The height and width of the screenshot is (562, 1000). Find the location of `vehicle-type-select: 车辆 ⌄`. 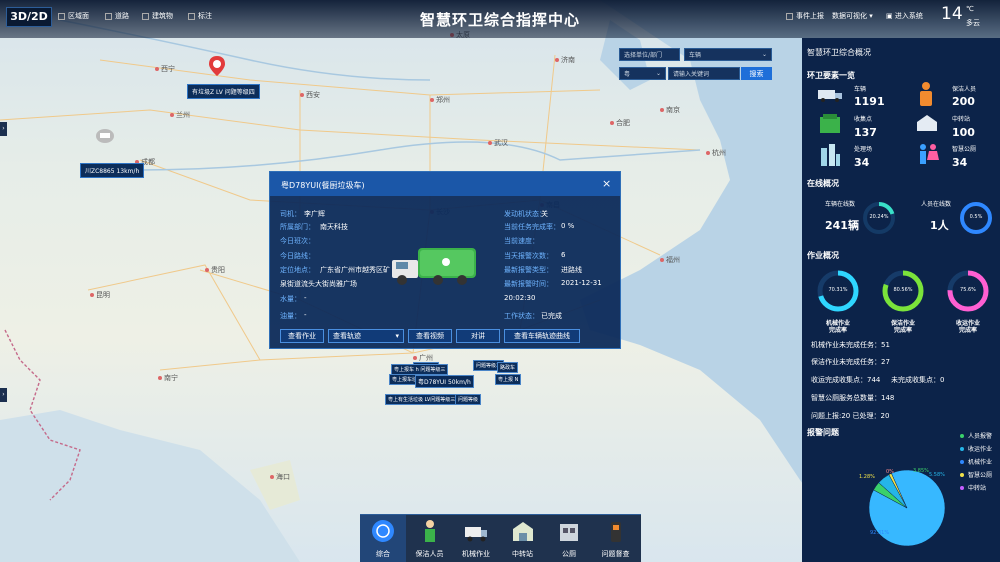

vehicle-type-select: 车辆 ⌄ is located at coordinates (728, 54).